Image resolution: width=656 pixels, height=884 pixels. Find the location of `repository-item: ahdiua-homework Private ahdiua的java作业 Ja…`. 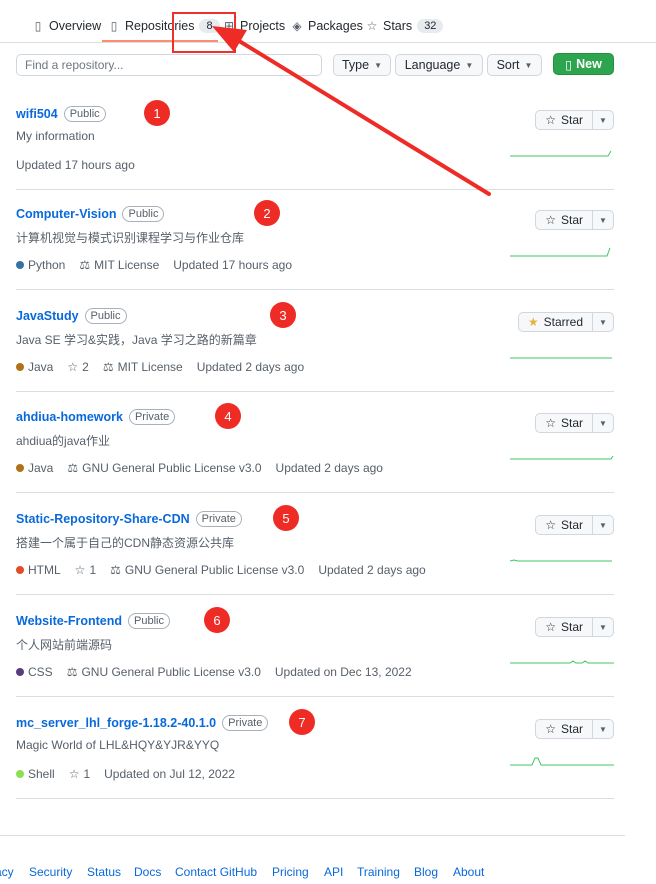

repository-item: ahdiua-homework Private ahdiua的java作业 Ja… is located at coordinates (315, 442).